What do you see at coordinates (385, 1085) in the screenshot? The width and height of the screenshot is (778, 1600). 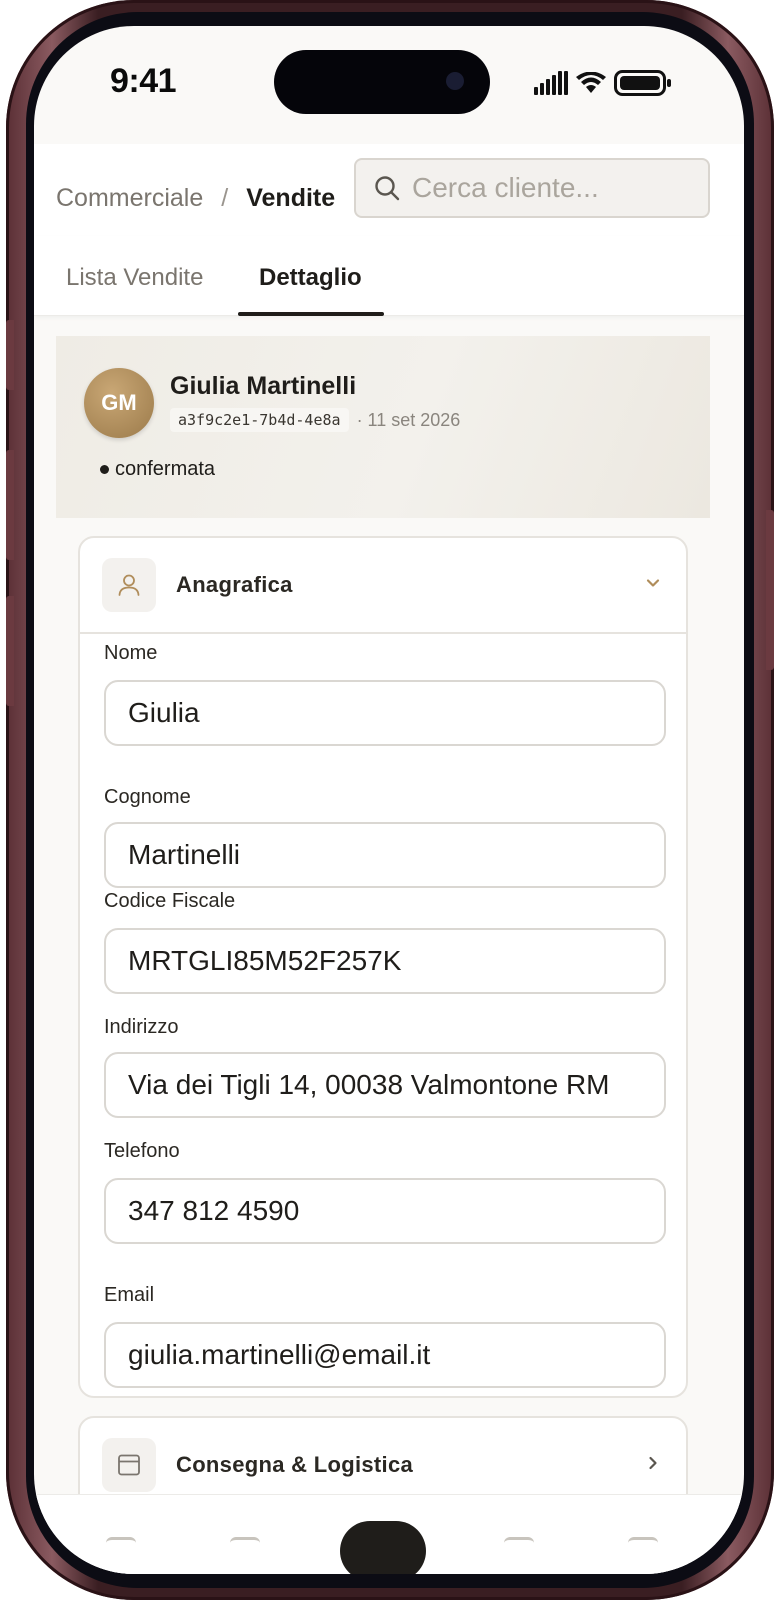 I see `indirizzo-field` at bounding box center [385, 1085].